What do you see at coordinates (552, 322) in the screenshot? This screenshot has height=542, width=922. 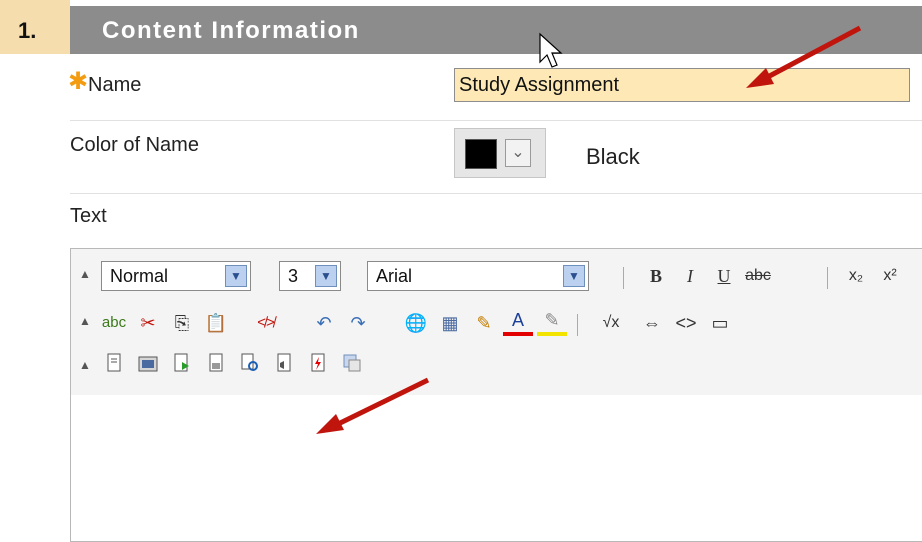 I see `highlight-icon: ✎` at bounding box center [552, 322].